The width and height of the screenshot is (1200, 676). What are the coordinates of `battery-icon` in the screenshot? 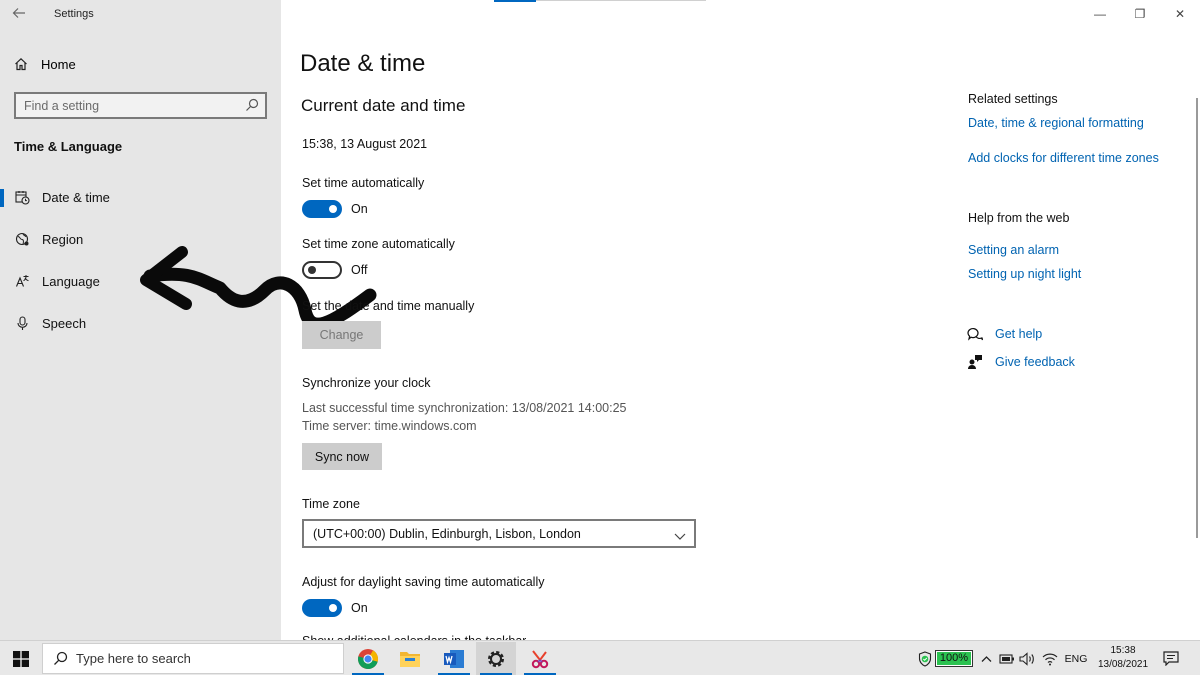 It's located at (1007, 658).